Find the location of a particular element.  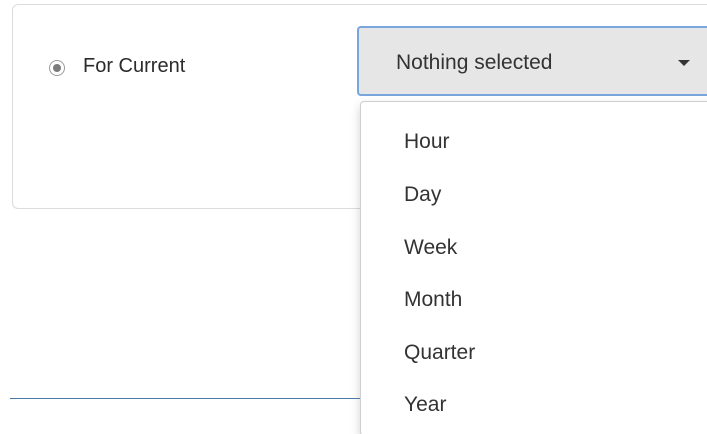

dropdown-option-year: Year is located at coordinates (425, 405).